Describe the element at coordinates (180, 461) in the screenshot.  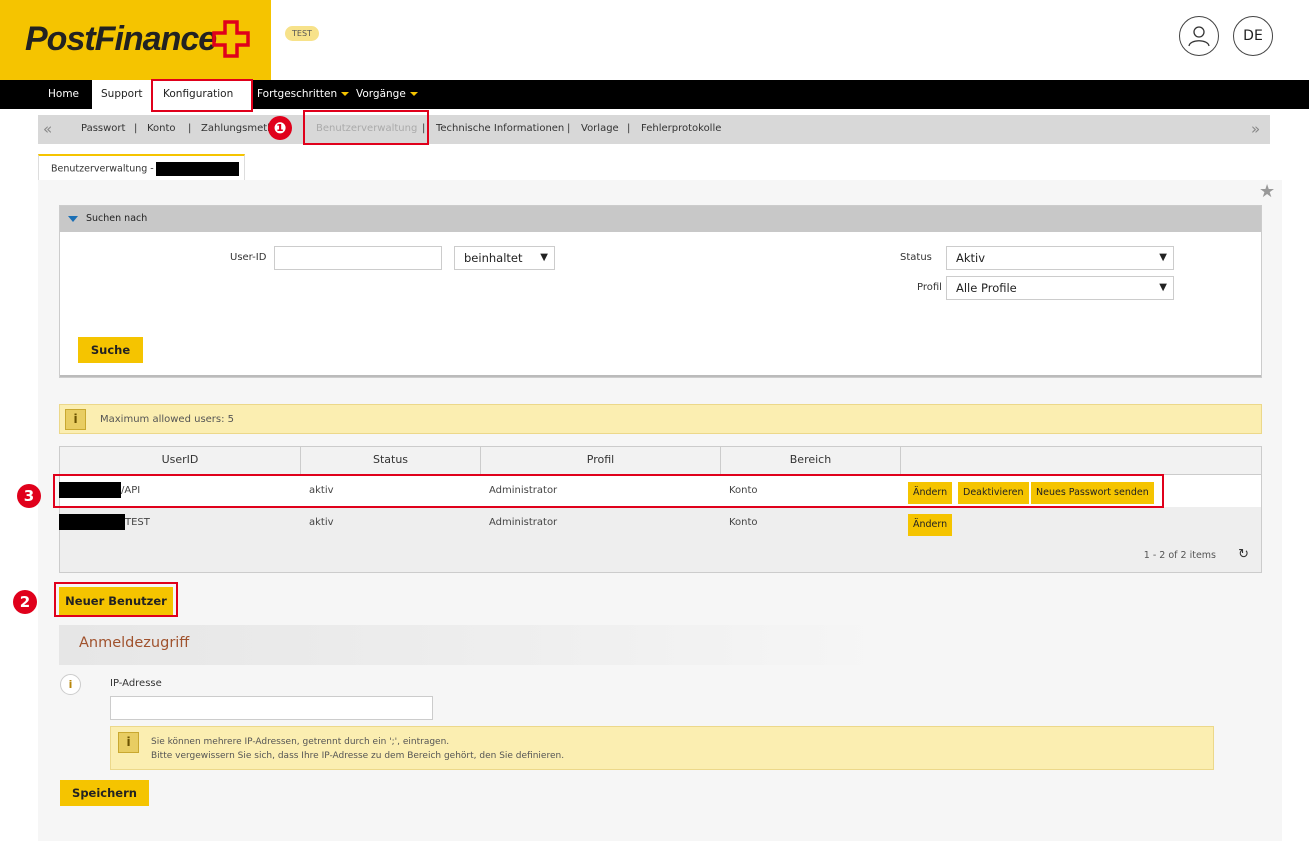
I see `column-userid: UserID` at that location.